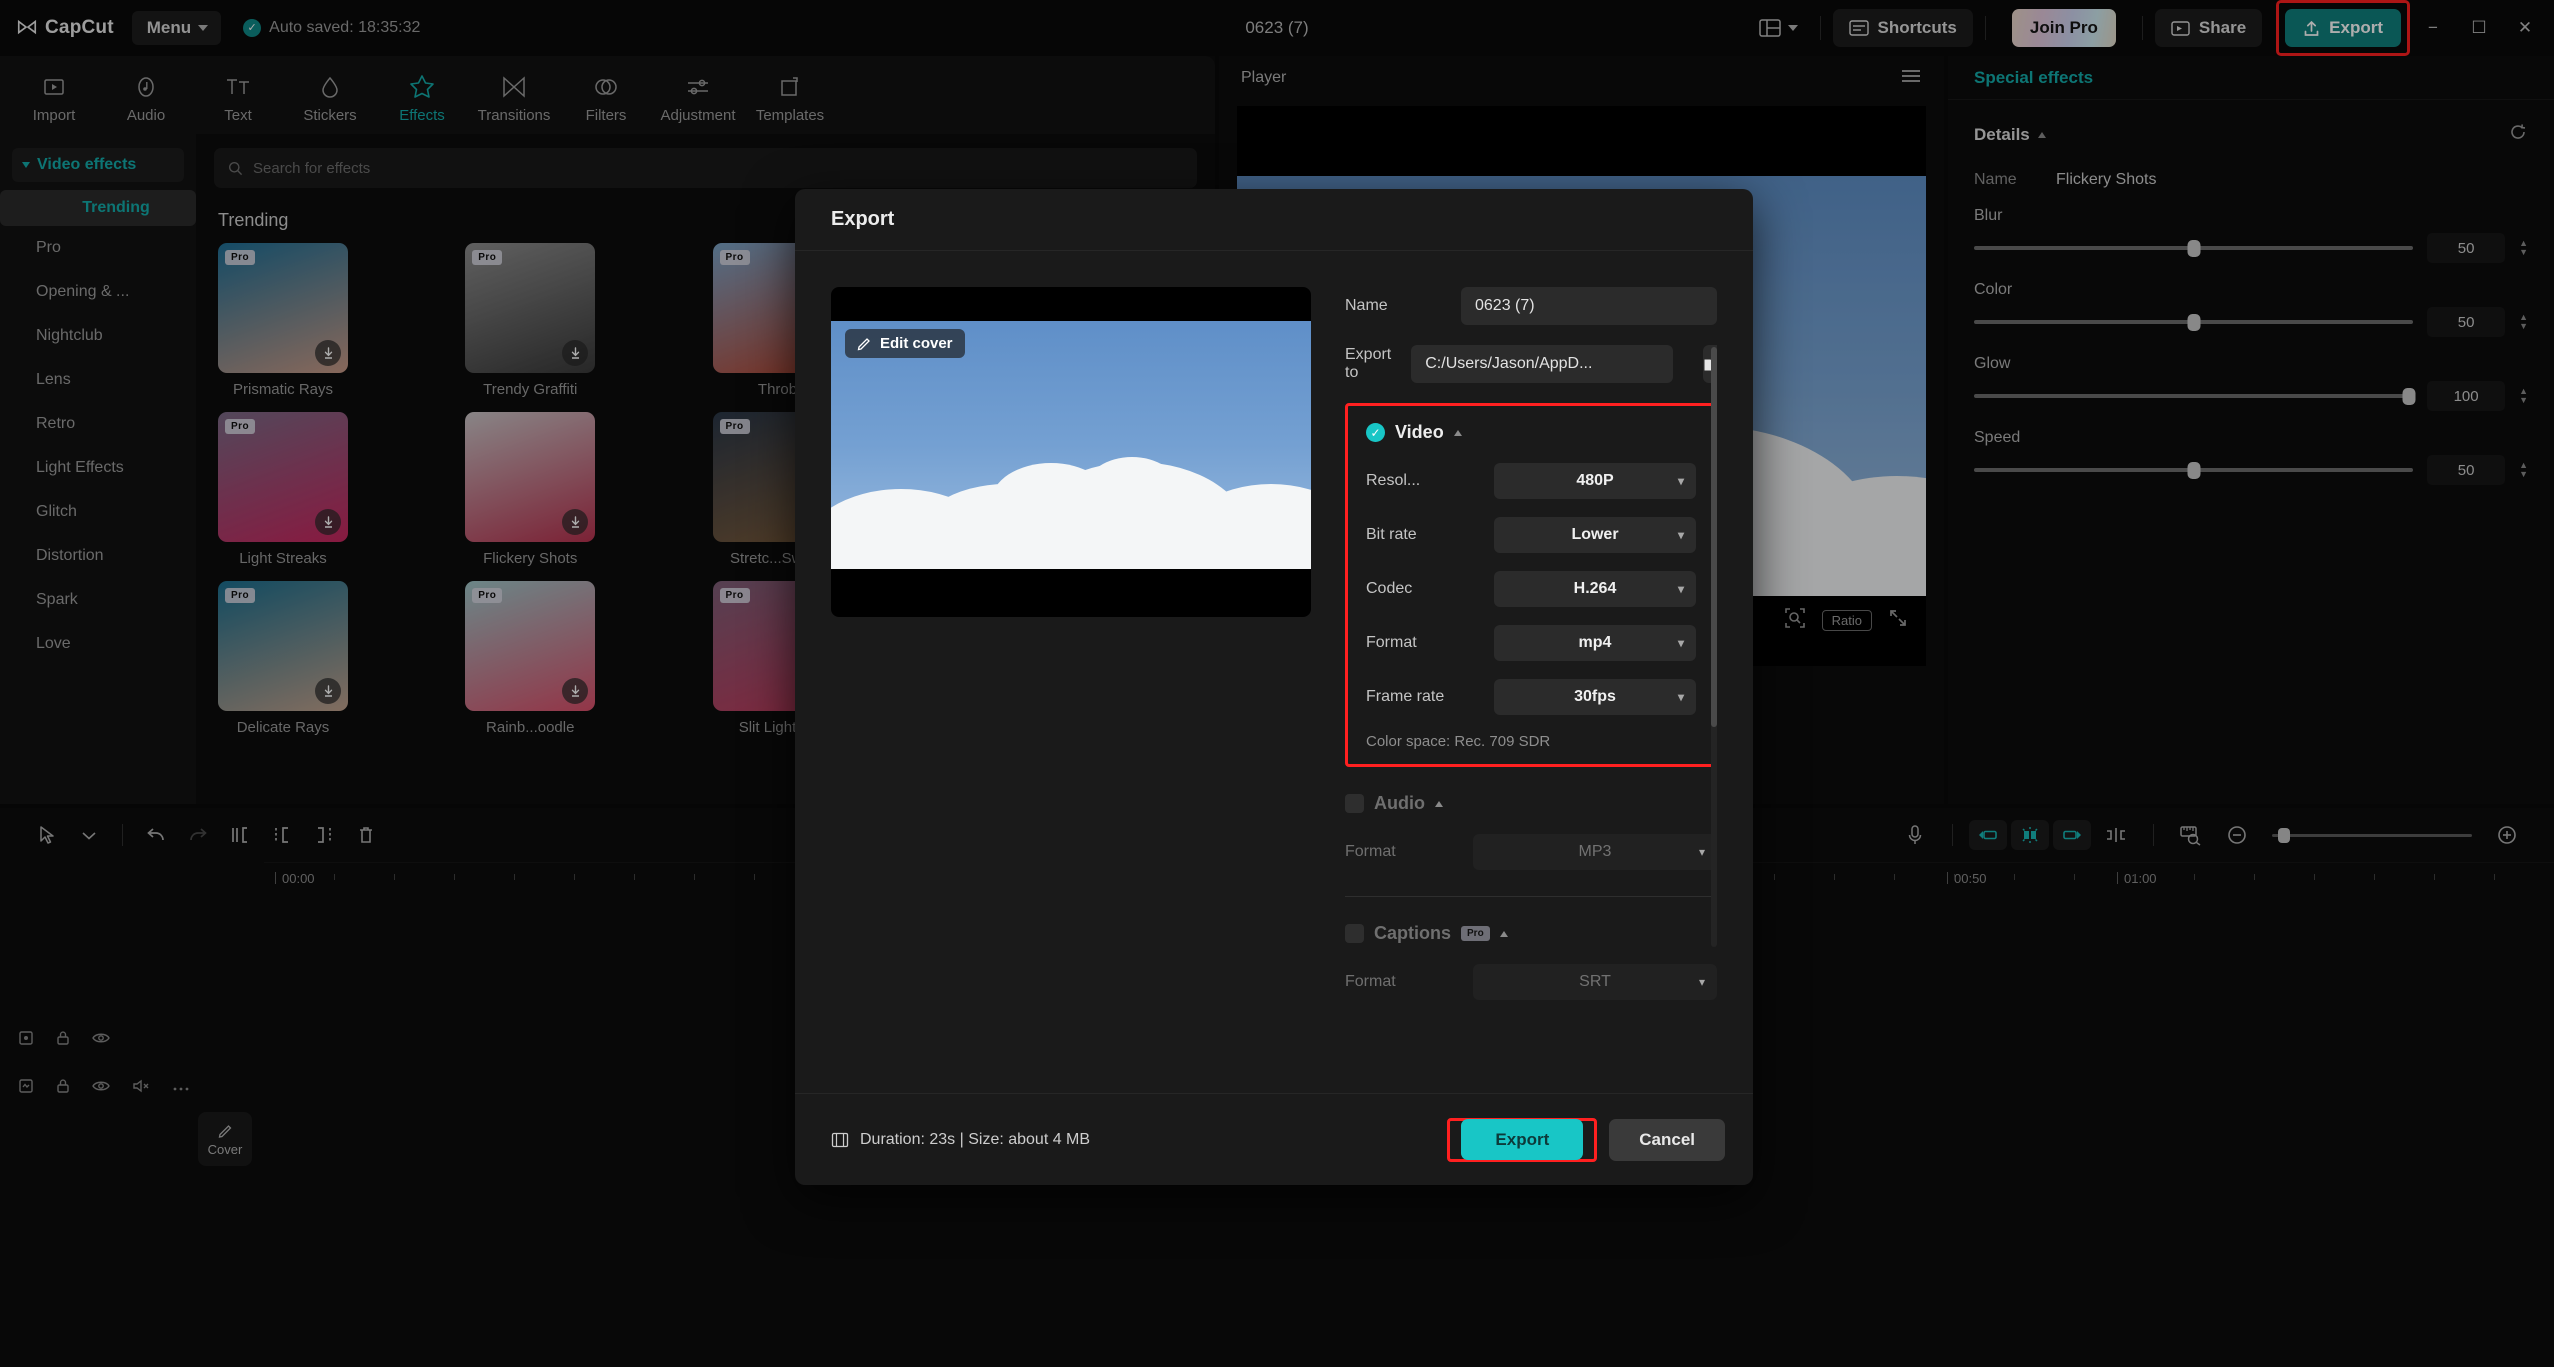  I want to click on video-setting-row: Bit rate Lower ▾, so click(1531, 535).